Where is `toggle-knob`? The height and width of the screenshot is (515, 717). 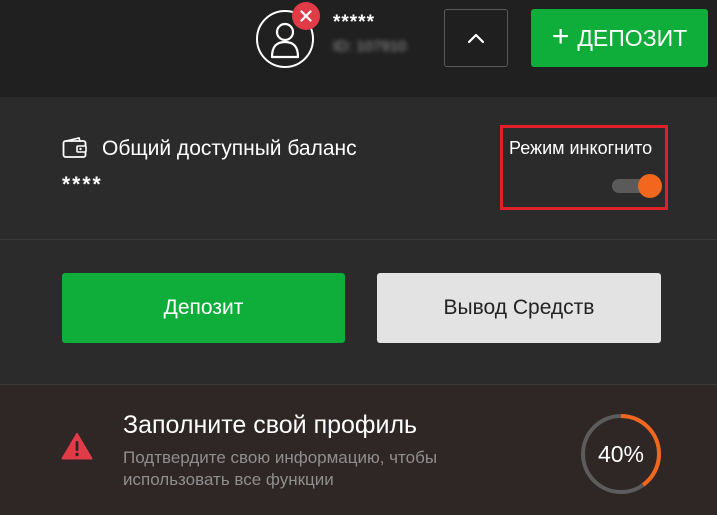 toggle-knob is located at coordinates (650, 186).